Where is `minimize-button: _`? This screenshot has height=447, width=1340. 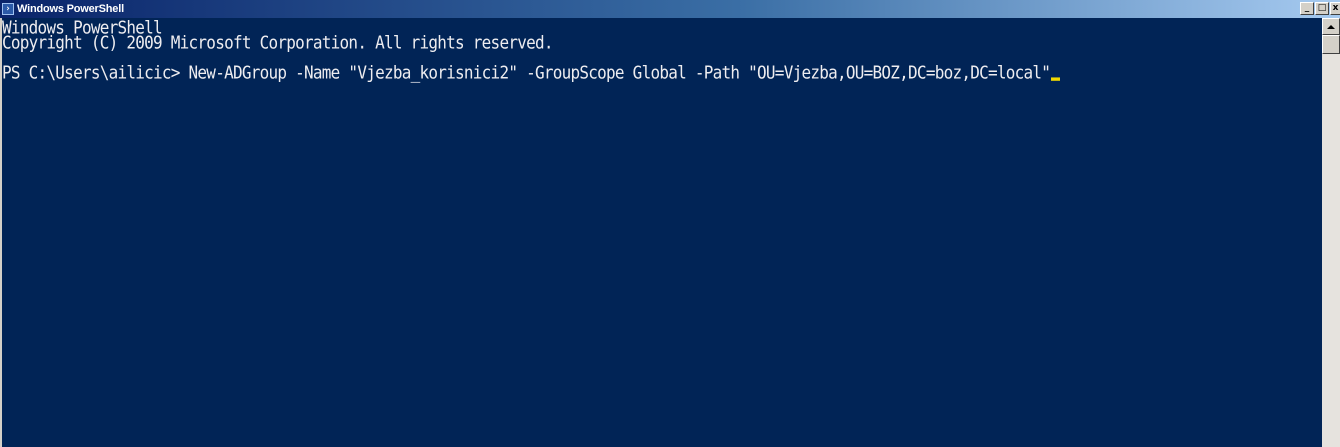
minimize-button: _ is located at coordinates (1307, 8).